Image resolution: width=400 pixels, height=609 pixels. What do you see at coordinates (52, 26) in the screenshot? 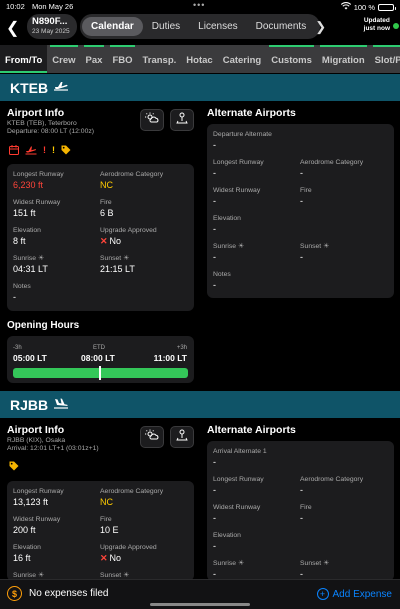
I see `aircraft-selector: N890F... 23 May 2025` at bounding box center [52, 26].